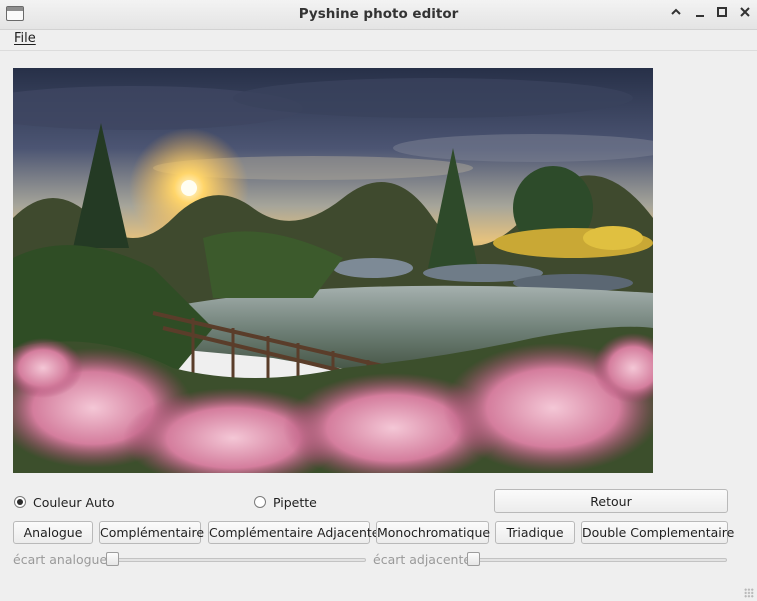 This screenshot has width=757, height=601. What do you see at coordinates (657, 532) in the screenshot?
I see `double-complementaire-button: Double Complementaire` at bounding box center [657, 532].